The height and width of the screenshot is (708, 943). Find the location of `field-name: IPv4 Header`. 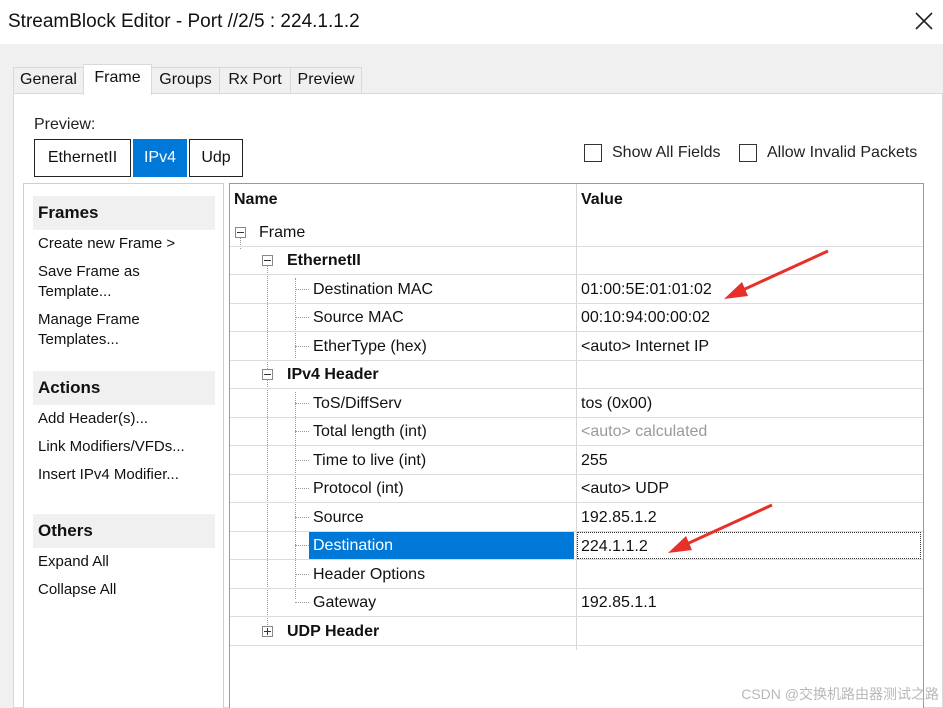

field-name: IPv4 Header is located at coordinates (333, 374).